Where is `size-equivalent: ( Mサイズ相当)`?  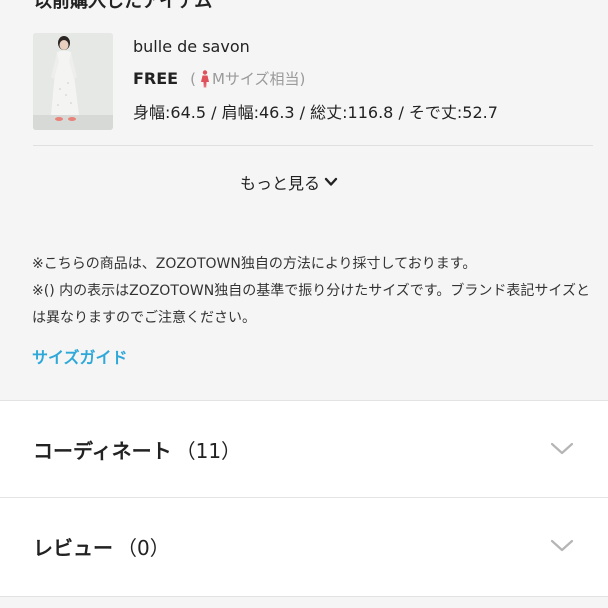 size-equivalent: ( Mサイズ相当) is located at coordinates (247, 78).